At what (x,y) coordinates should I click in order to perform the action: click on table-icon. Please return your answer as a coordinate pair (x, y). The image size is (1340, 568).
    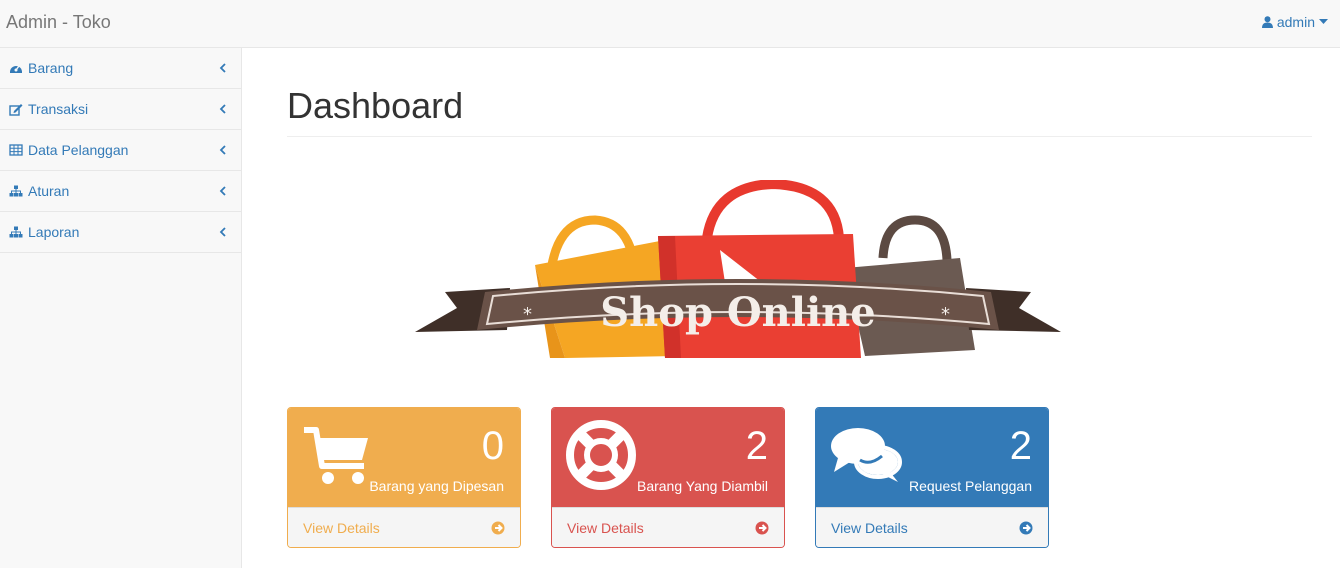
    Looking at the image, I should click on (16, 150).